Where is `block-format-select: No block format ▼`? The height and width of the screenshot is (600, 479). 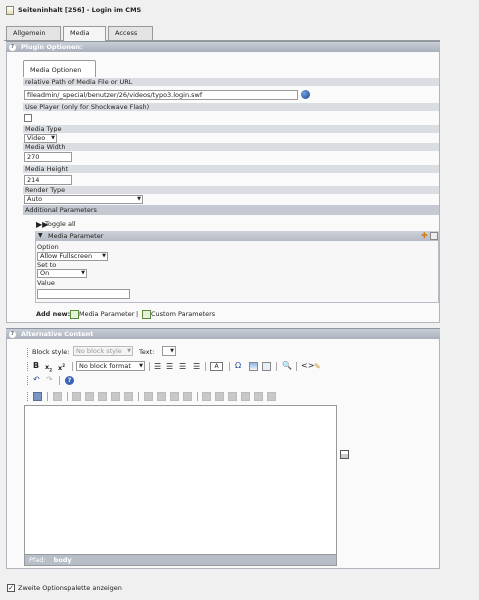 block-format-select: No block format ▼ is located at coordinates (110, 366).